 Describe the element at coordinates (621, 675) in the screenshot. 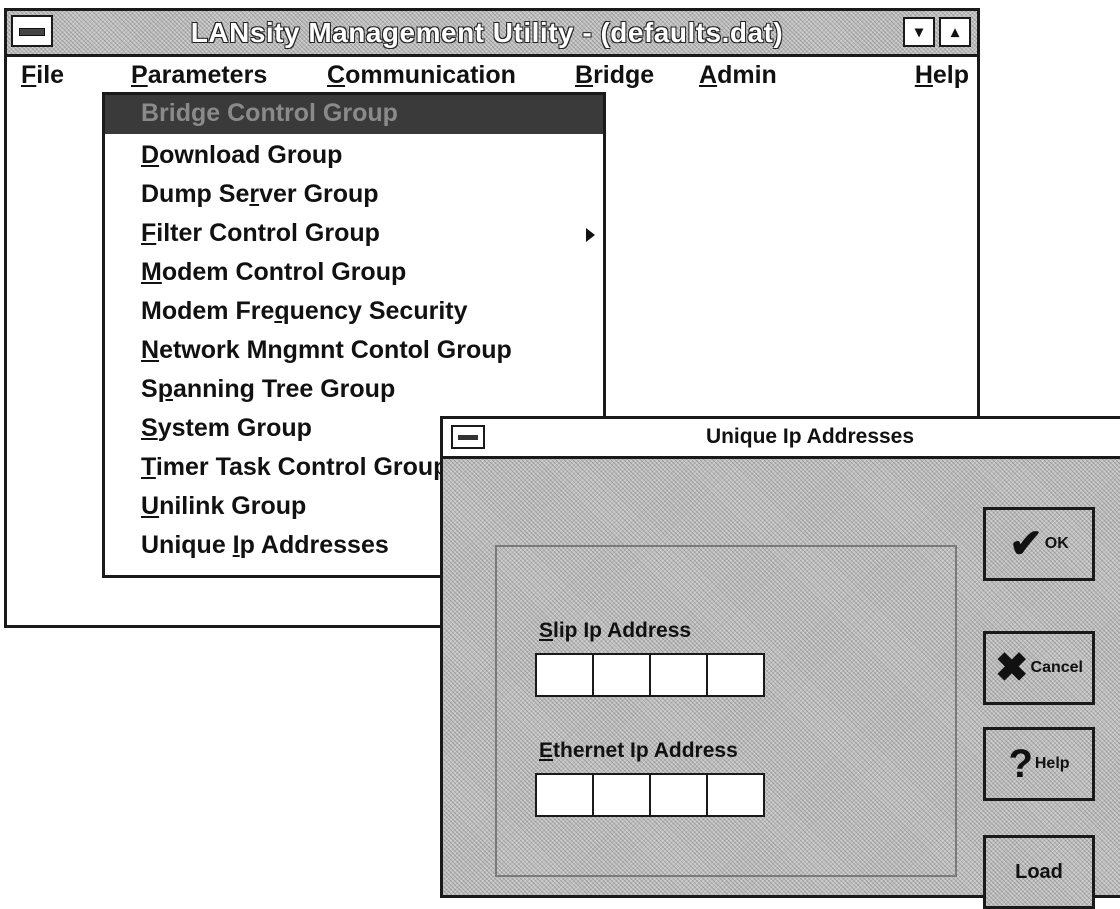

I see `slip-octet-2-input` at that location.